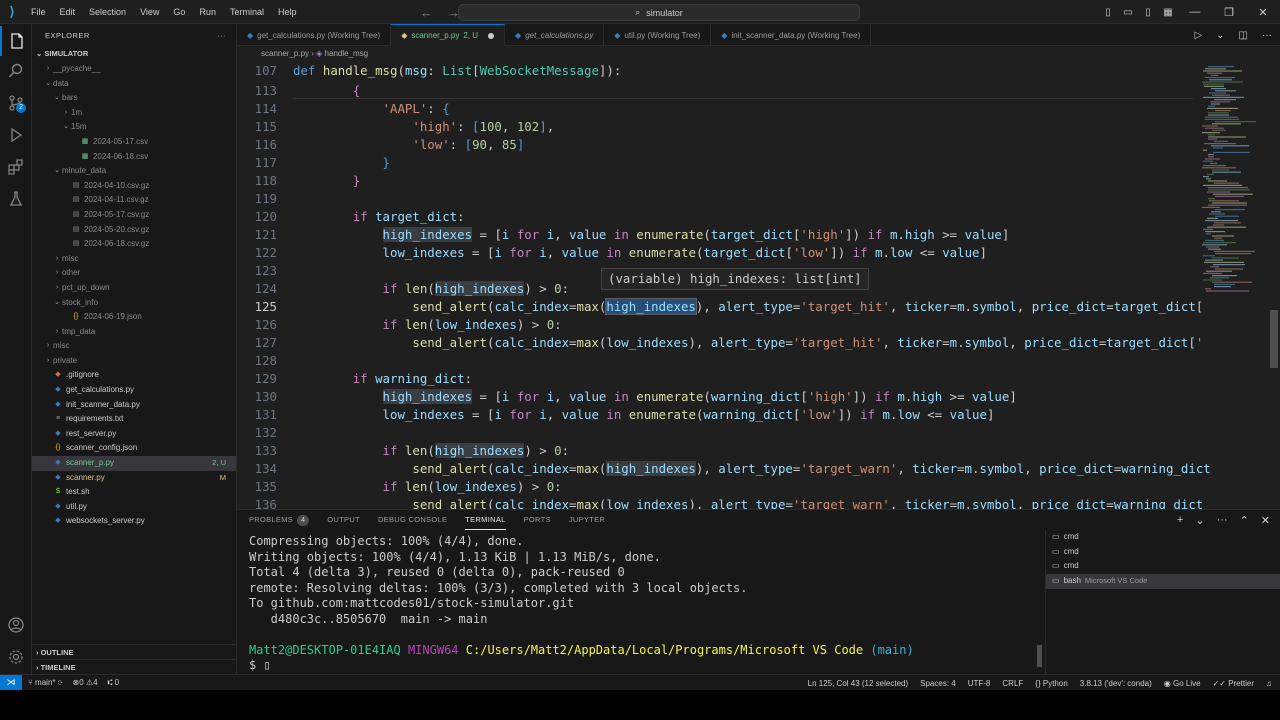 The width and height of the screenshot is (1280, 720). Describe the element at coordinates (134, 390) in the screenshot. I see `file-item: ◆ get_calculations.py` at that location.